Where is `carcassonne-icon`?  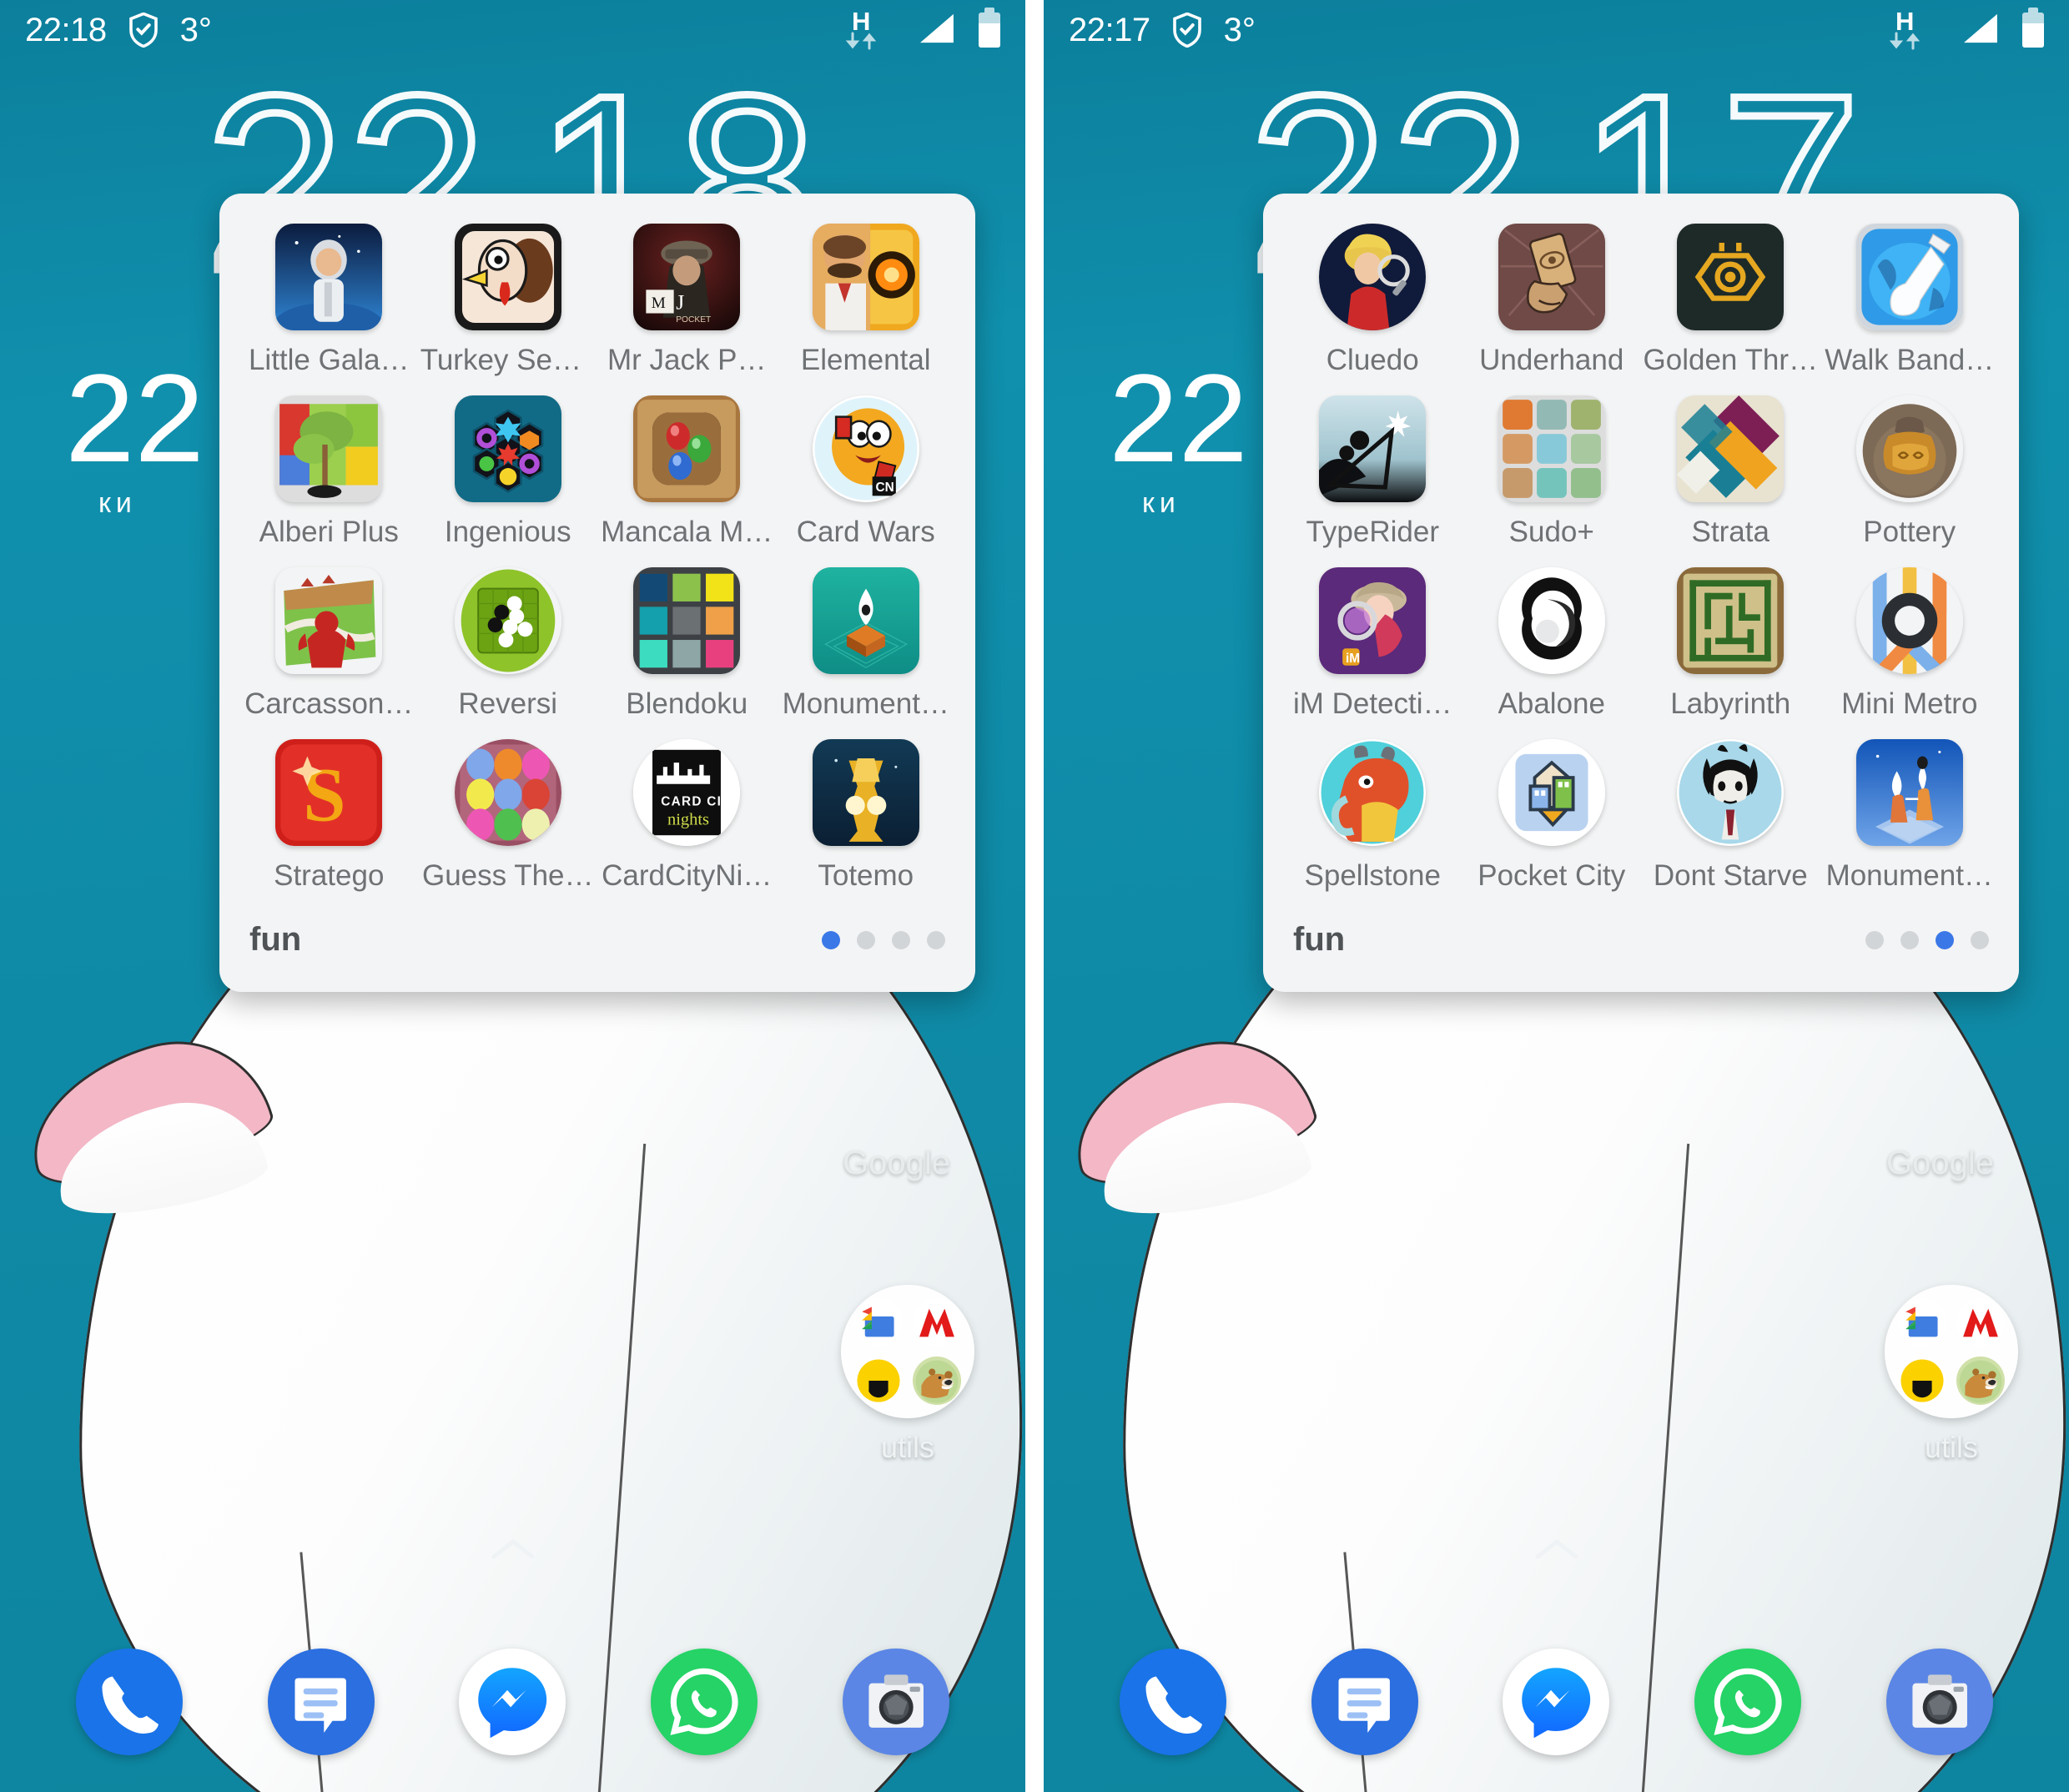 carcassonne-icon is located at coordinates (329, 620).